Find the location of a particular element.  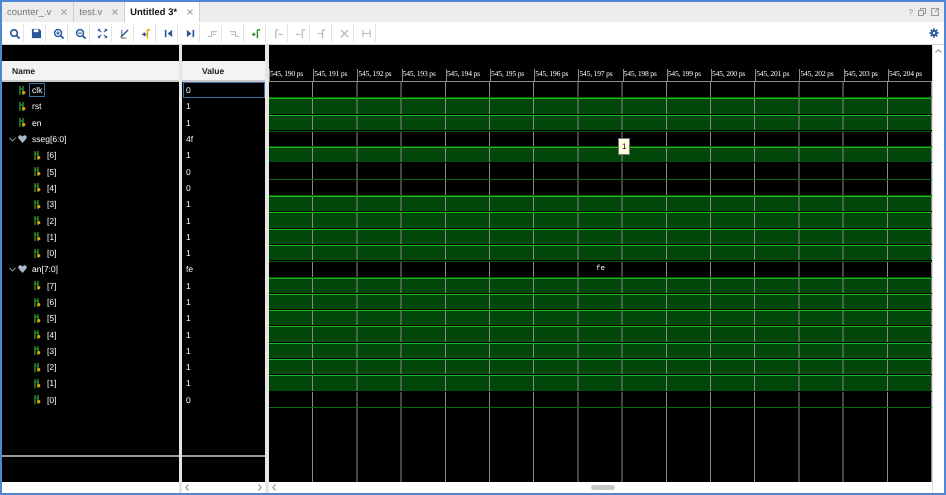

marker-icon is located at coordinates (322, 33).